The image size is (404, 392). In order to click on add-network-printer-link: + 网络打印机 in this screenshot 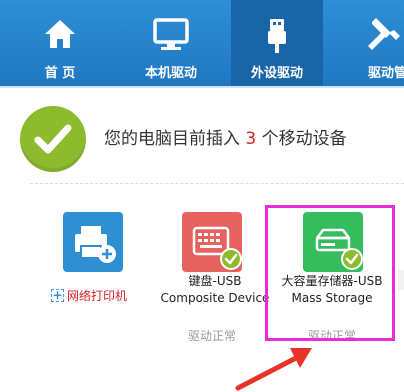, I will do `click(89, 295)`.